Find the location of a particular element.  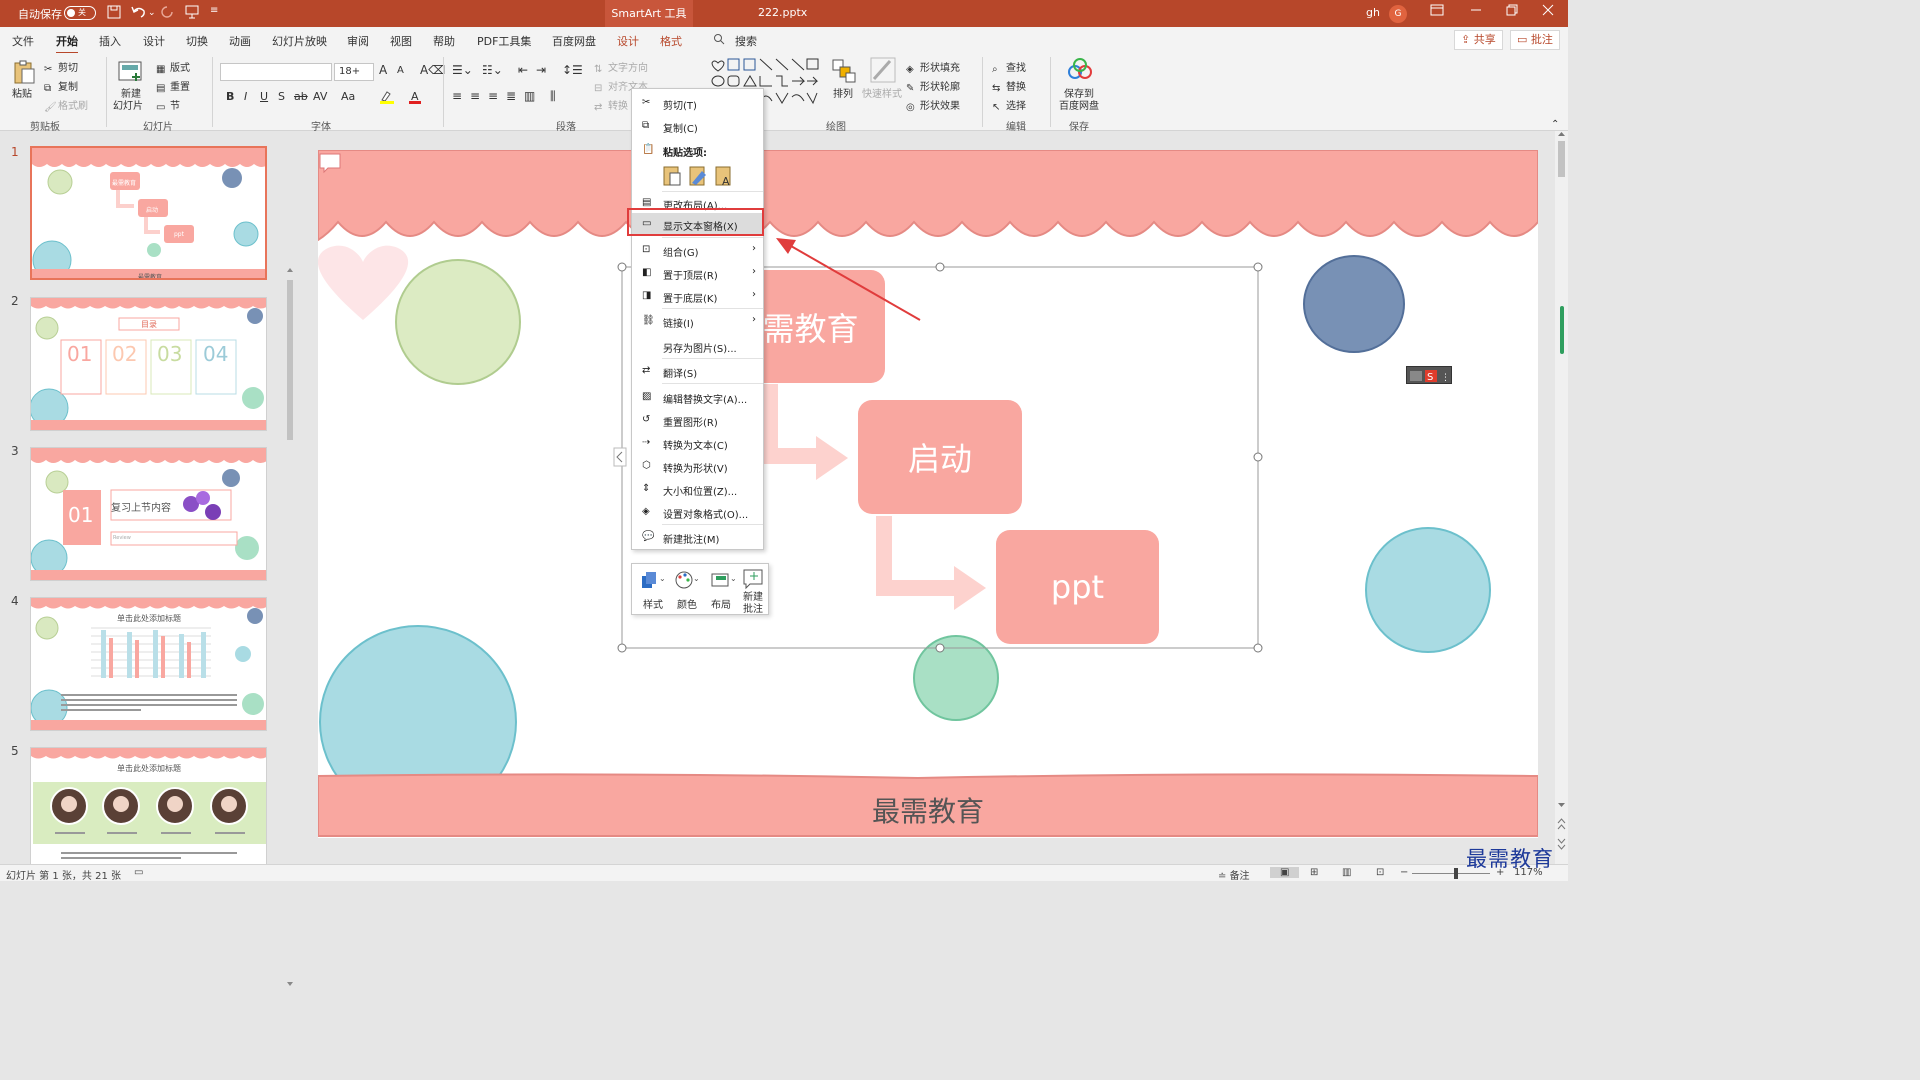

editor-vertical-scrollbar is located at coordinates (1561, 497).